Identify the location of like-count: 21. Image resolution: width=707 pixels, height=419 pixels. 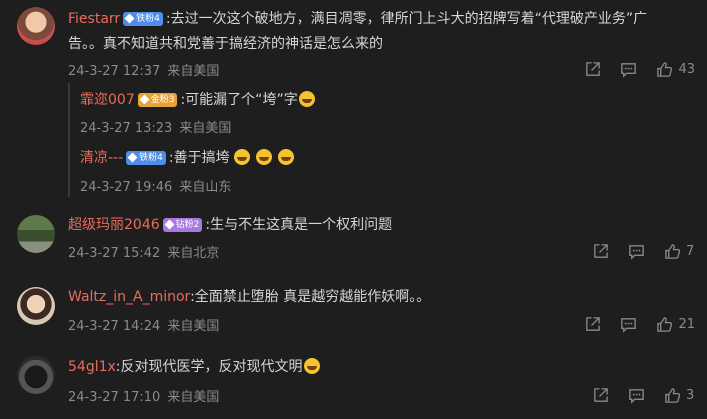
(686, 324).